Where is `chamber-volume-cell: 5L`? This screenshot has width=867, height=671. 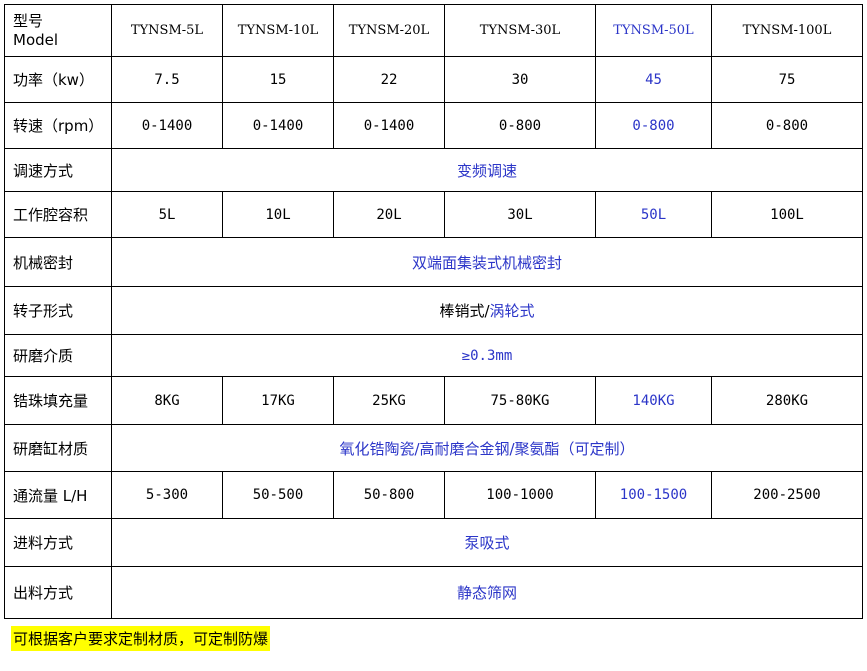 chamber-volume-cell: 5L is located at coordinates (167, 214).